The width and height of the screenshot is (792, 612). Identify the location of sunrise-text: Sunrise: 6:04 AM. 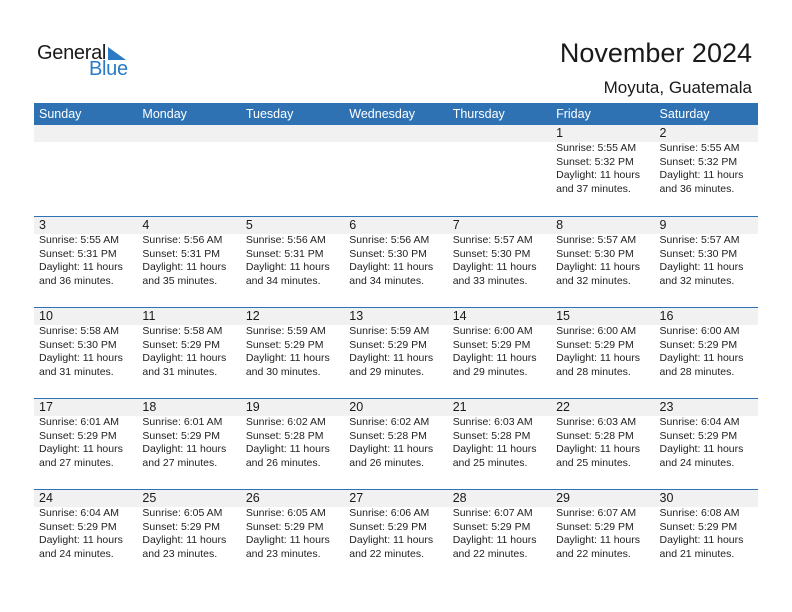
(79, 513).